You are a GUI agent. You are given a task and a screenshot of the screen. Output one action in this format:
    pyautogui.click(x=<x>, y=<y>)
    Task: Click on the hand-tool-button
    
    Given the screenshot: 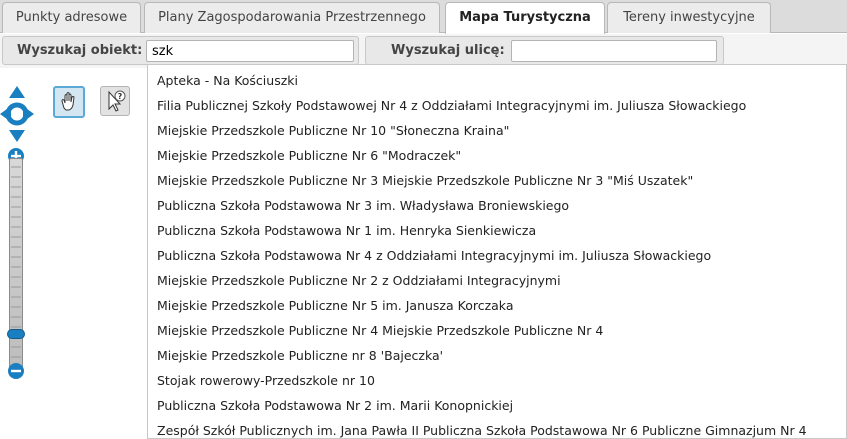 What is the action you would take?
    pyautogui.click(x=69, y=102)
    